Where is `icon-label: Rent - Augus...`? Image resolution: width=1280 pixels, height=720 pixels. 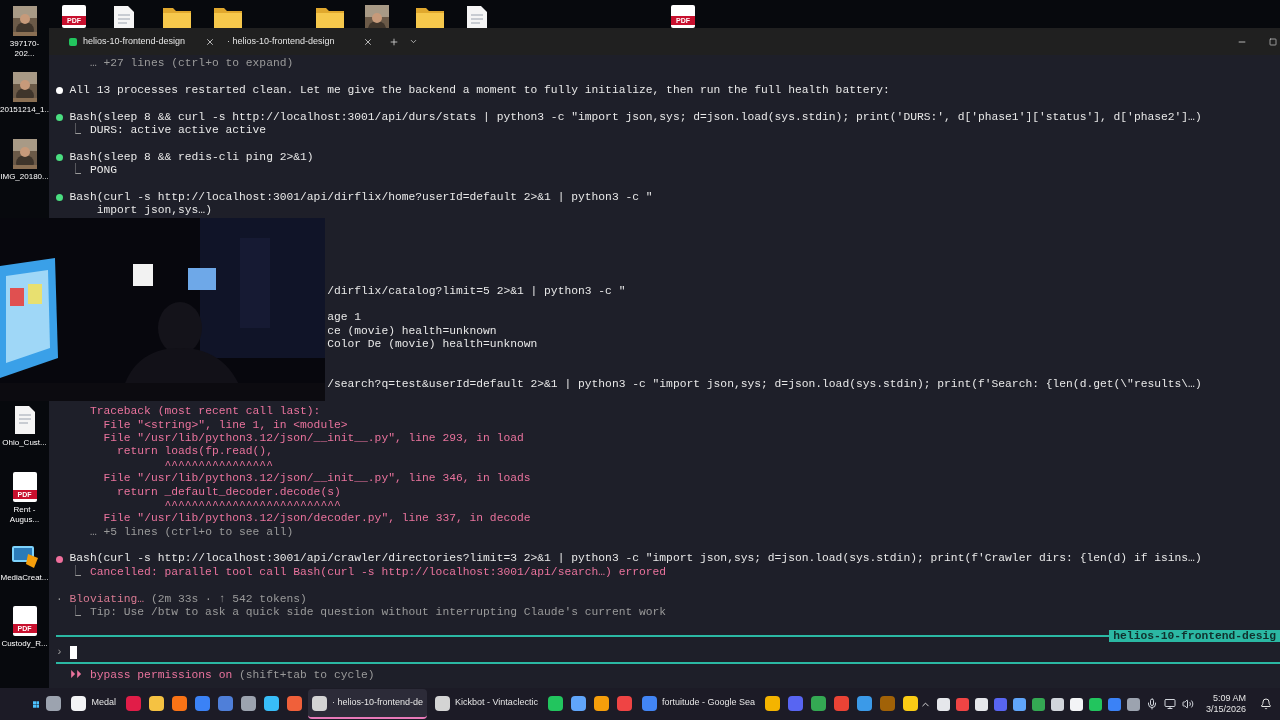
icon-label: Rent - Augus... is located at coordinates (24, 515).